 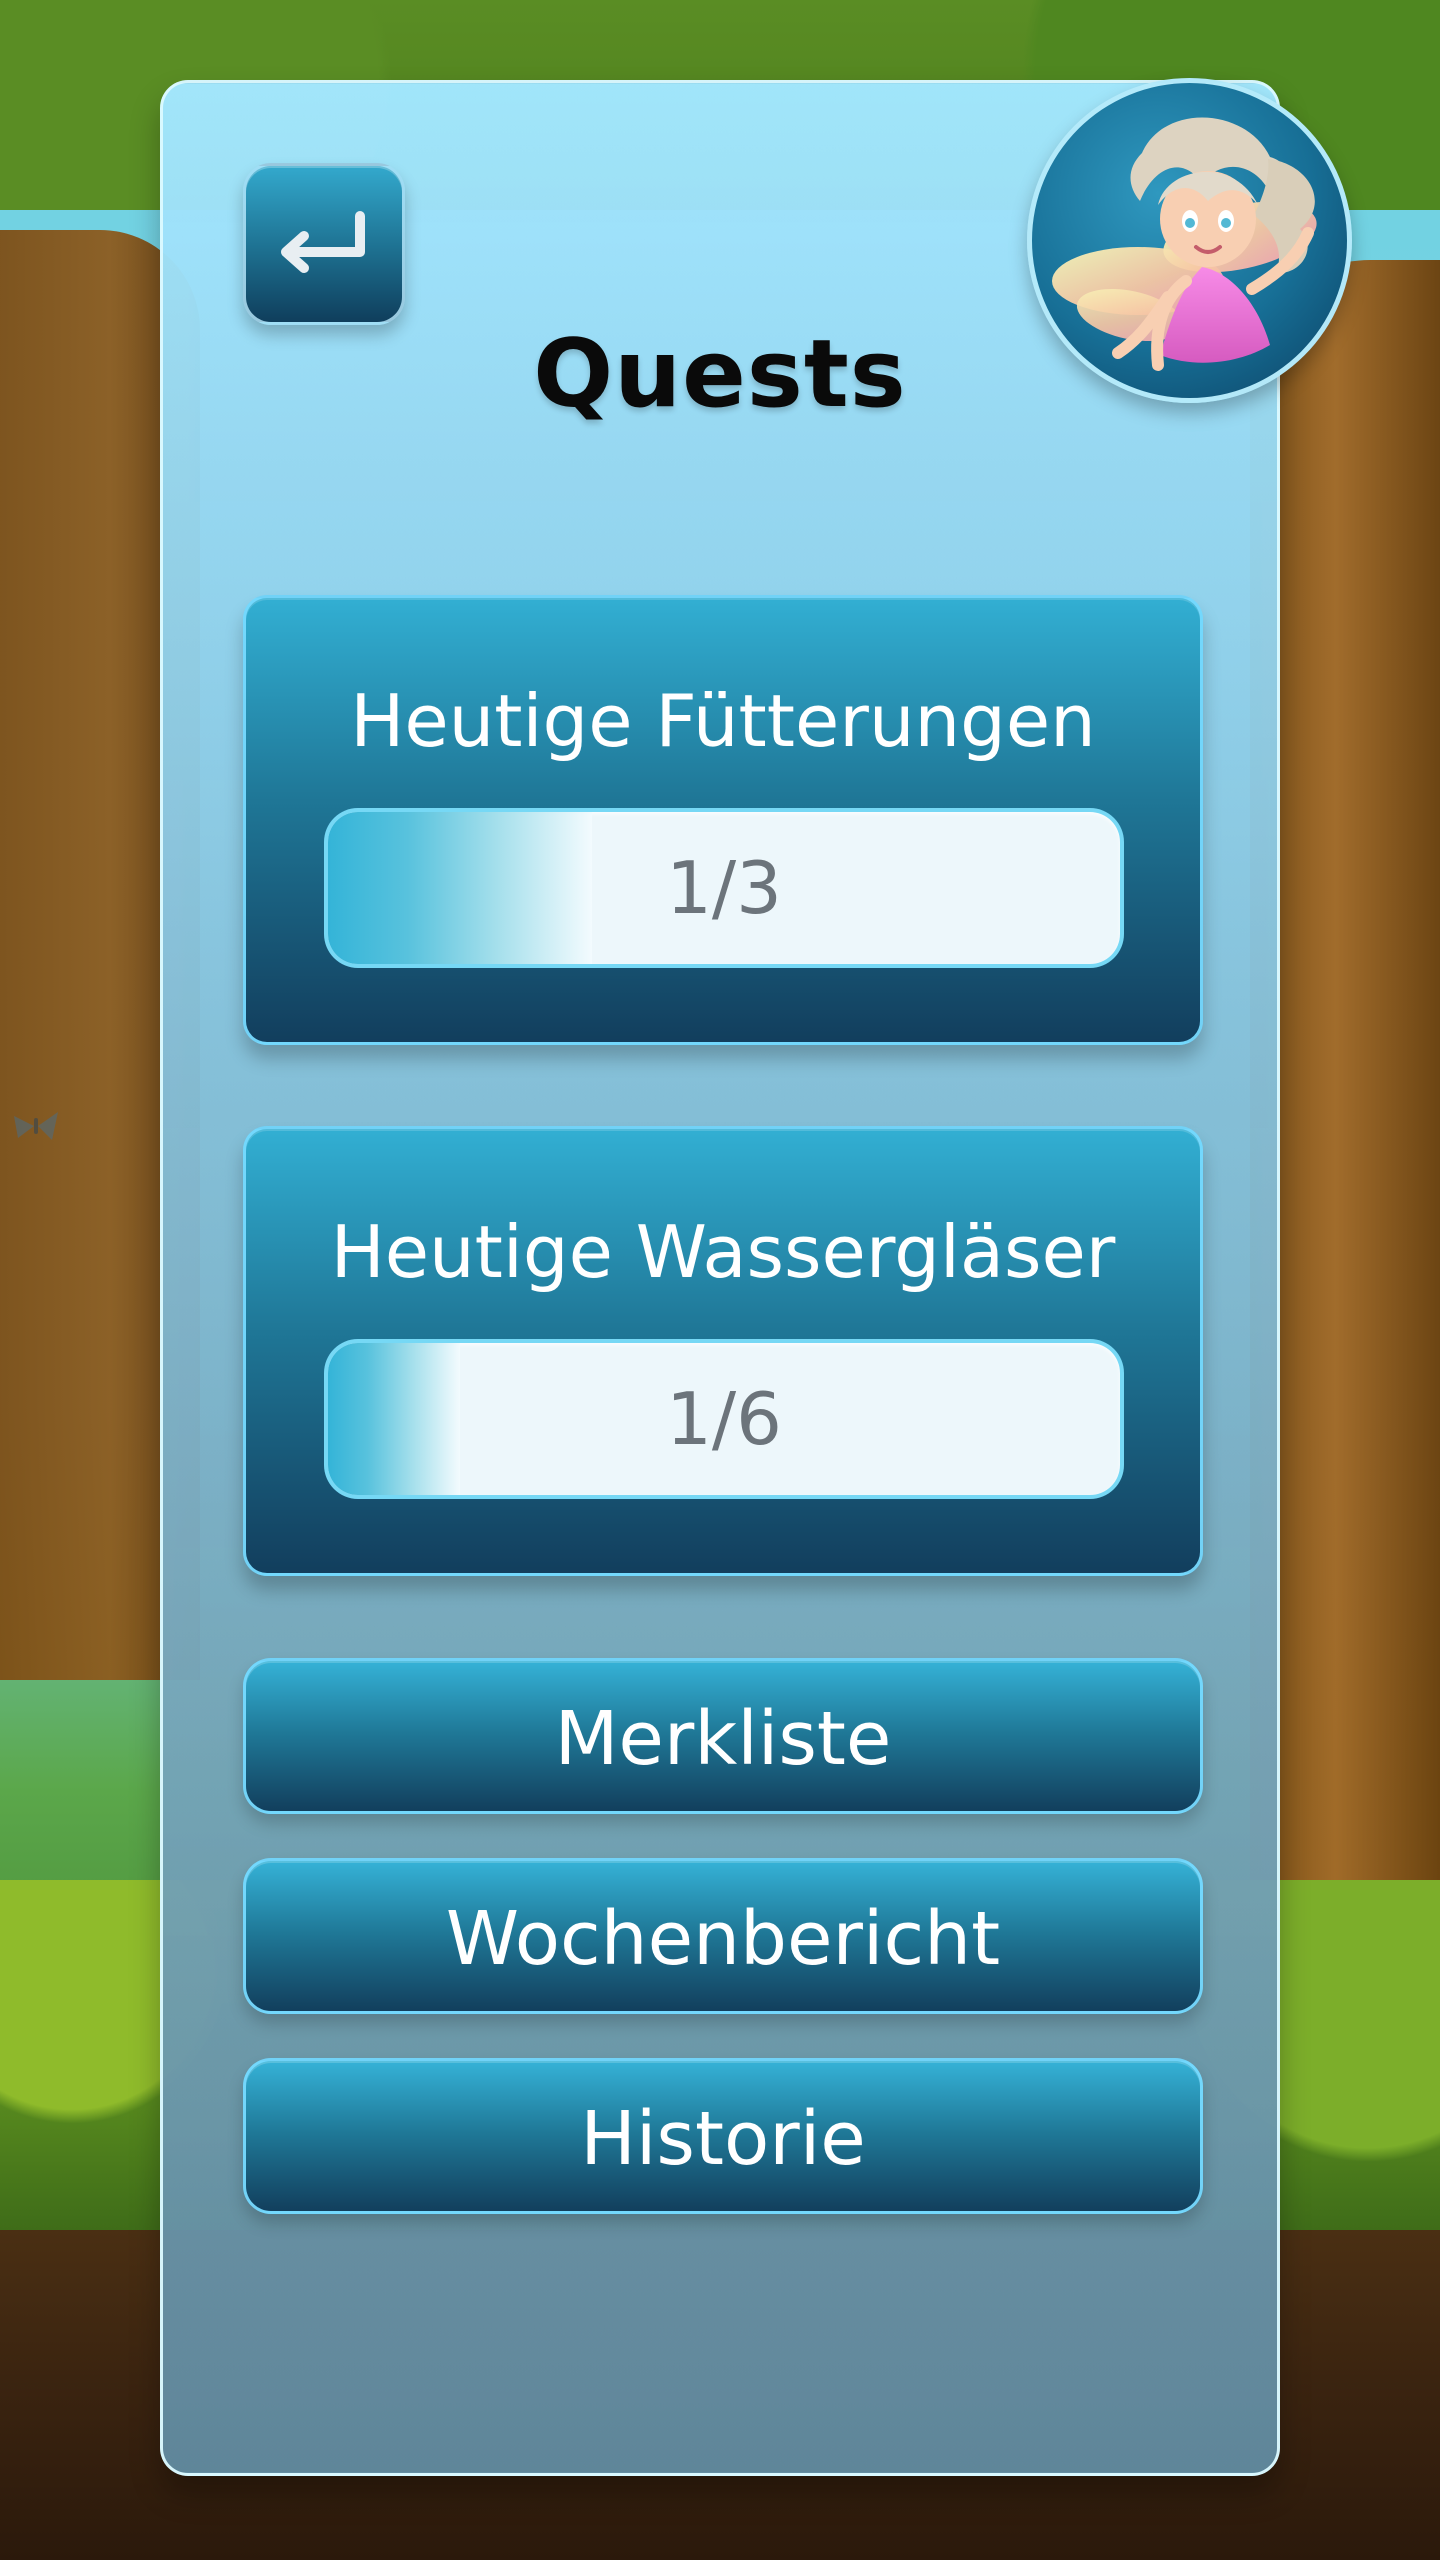 I want to click on feeding-progress-text: 1/3, so click(x=724, y=888).